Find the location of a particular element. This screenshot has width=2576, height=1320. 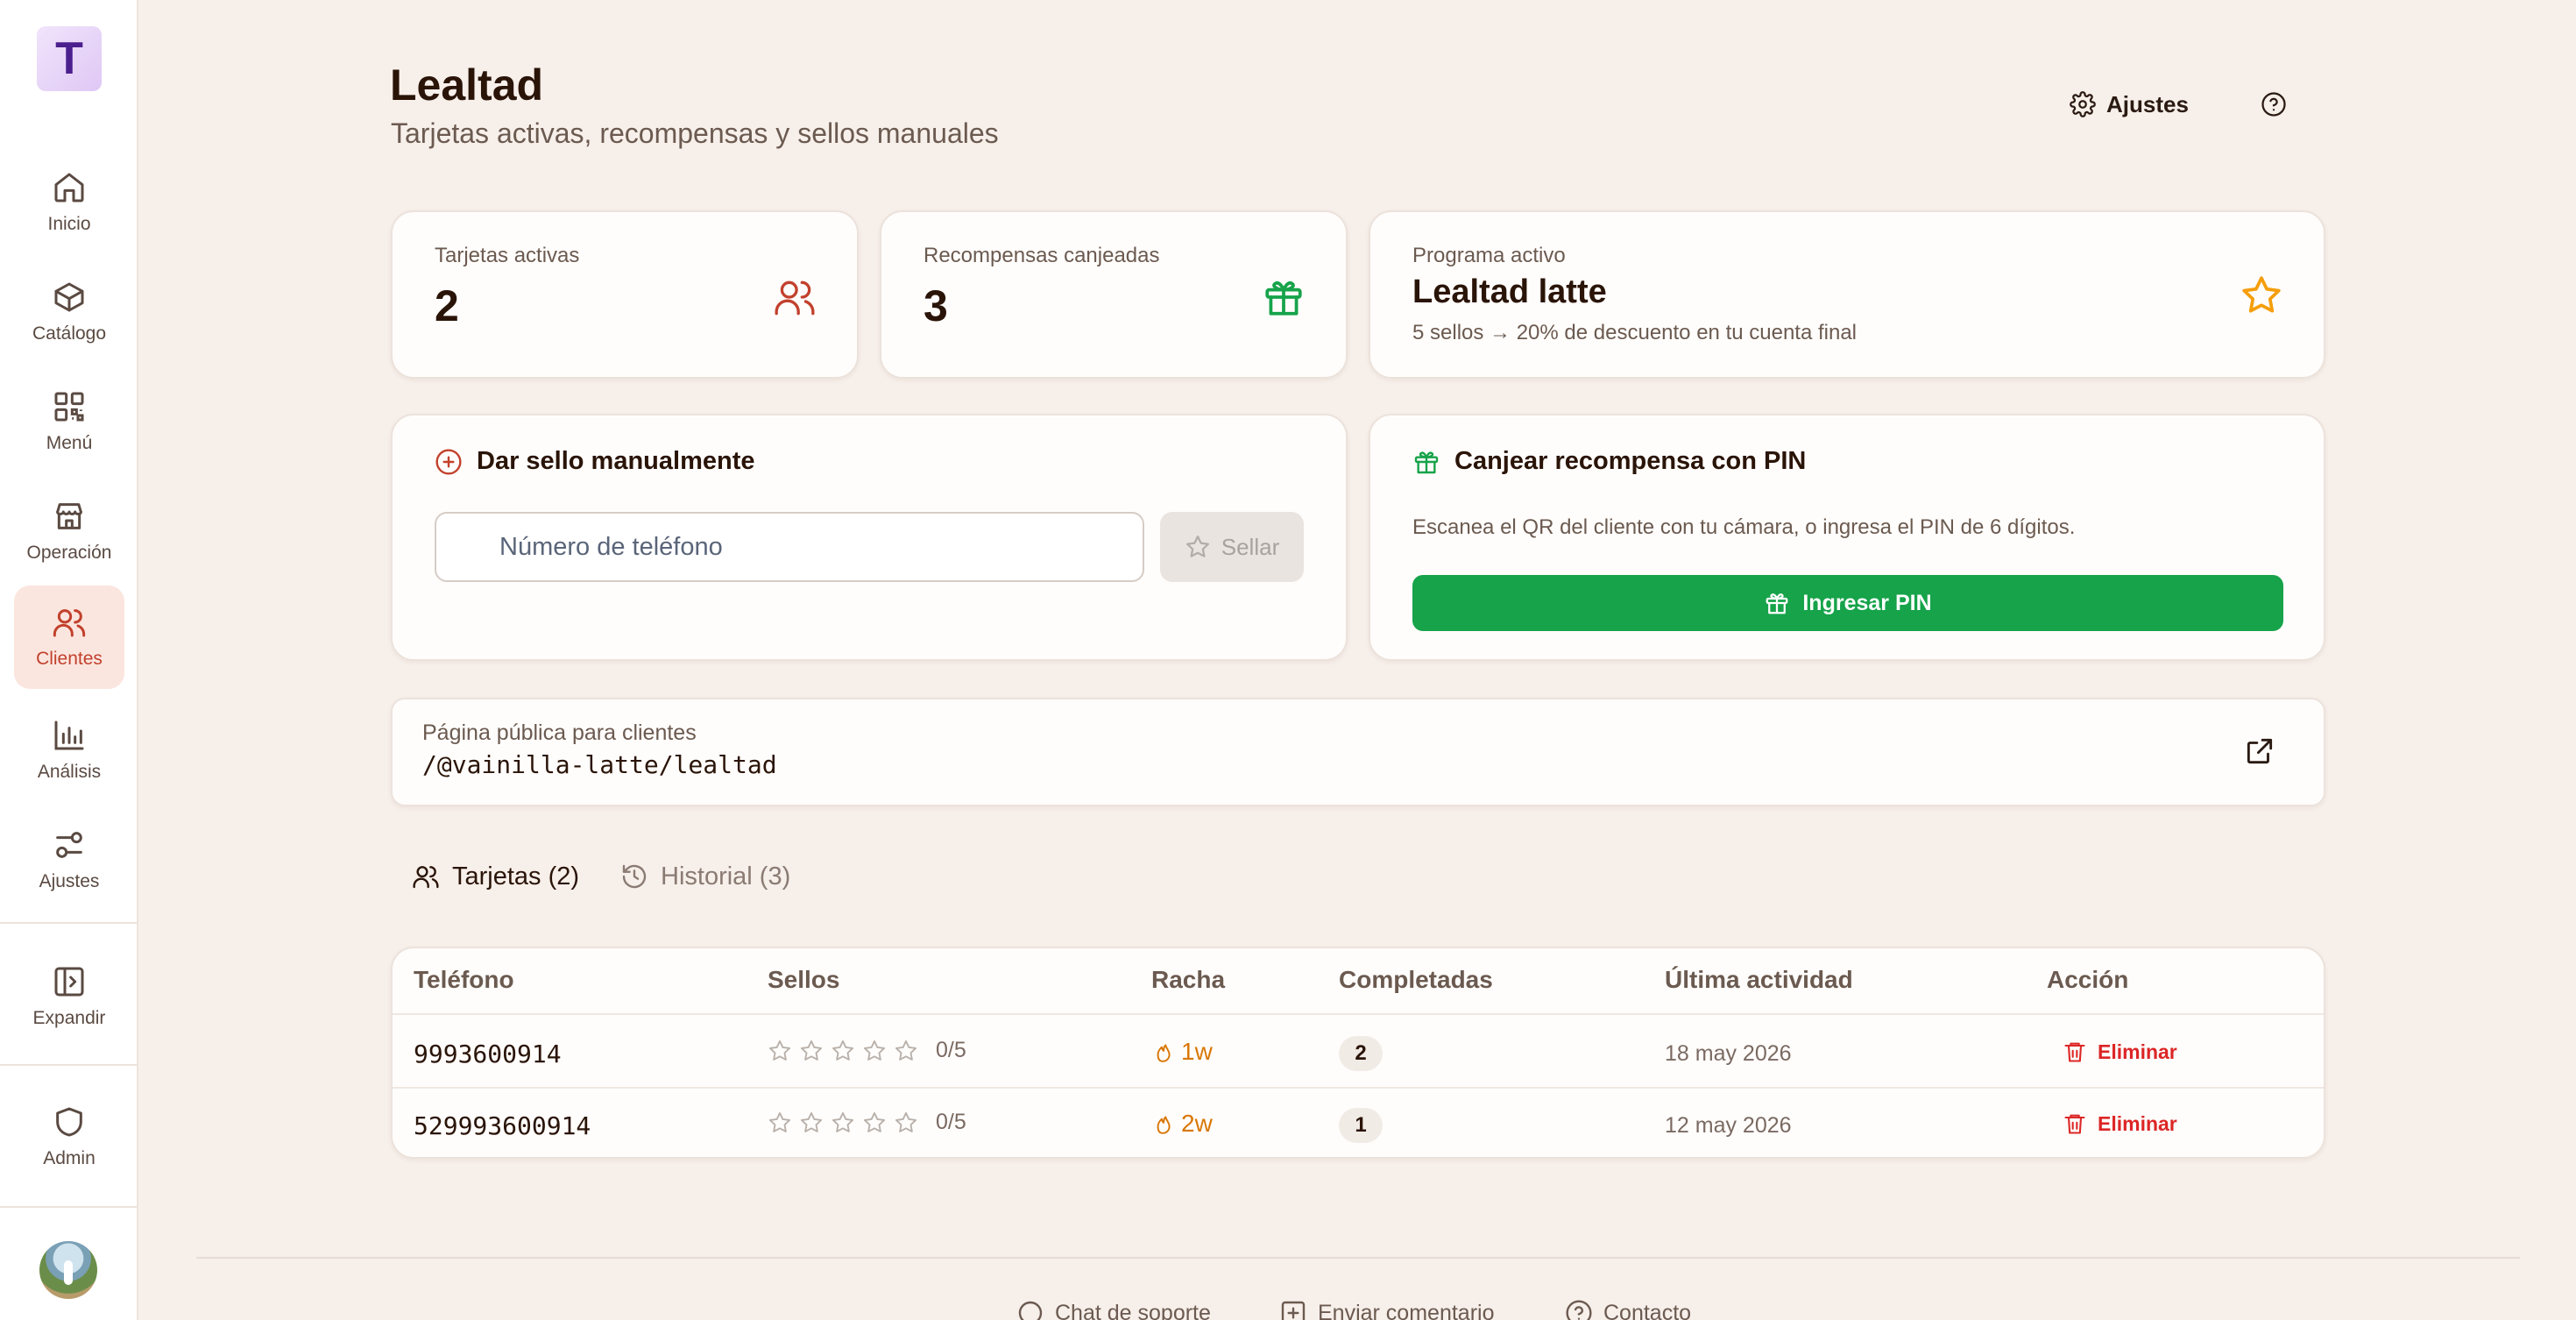

footer-link-feedback: Enviar comentario is located at coordinates (1386, 1309).